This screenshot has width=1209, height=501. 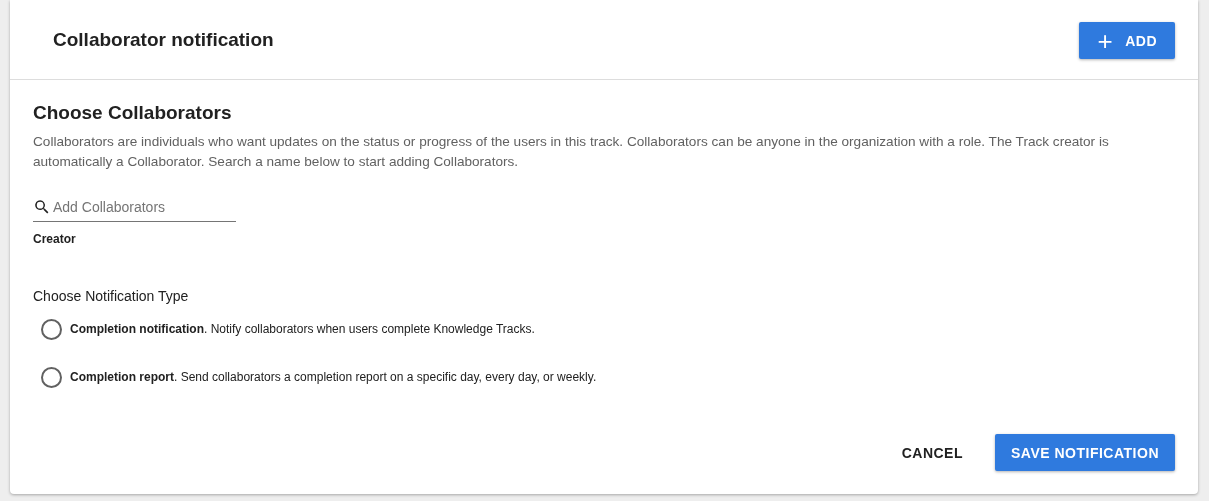 What do you see at coordinates (42, 207) in the screenshot?
I see `search-icon` at bounding box center [42, 207].